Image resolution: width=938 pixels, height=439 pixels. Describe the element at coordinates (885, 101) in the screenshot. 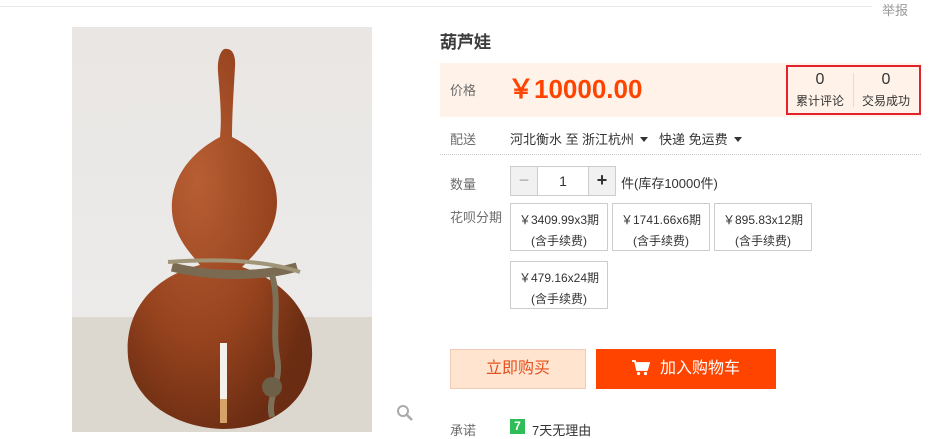

I see `sales-label: 交易成功` at that location.